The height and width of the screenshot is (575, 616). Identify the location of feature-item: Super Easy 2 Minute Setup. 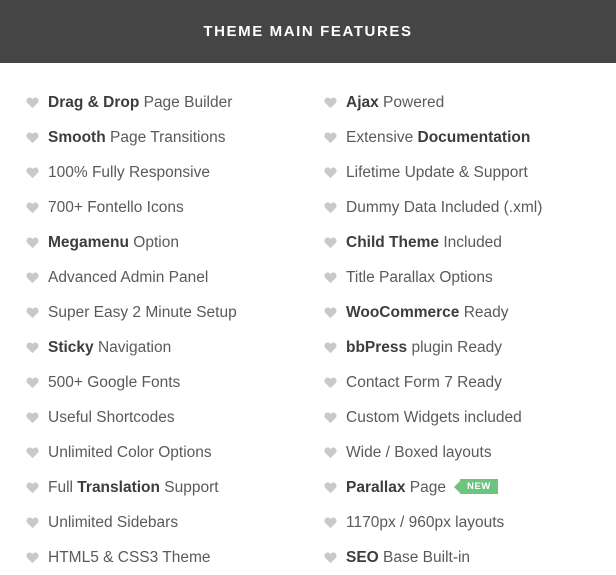
(164, 312).